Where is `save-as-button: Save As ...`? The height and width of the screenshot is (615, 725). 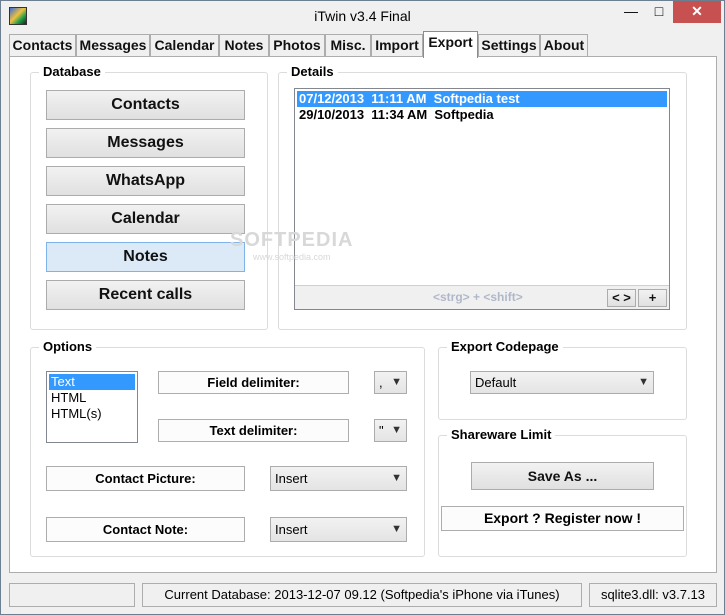 save-as-button: Save As ... is located at coordinates (562, 476).